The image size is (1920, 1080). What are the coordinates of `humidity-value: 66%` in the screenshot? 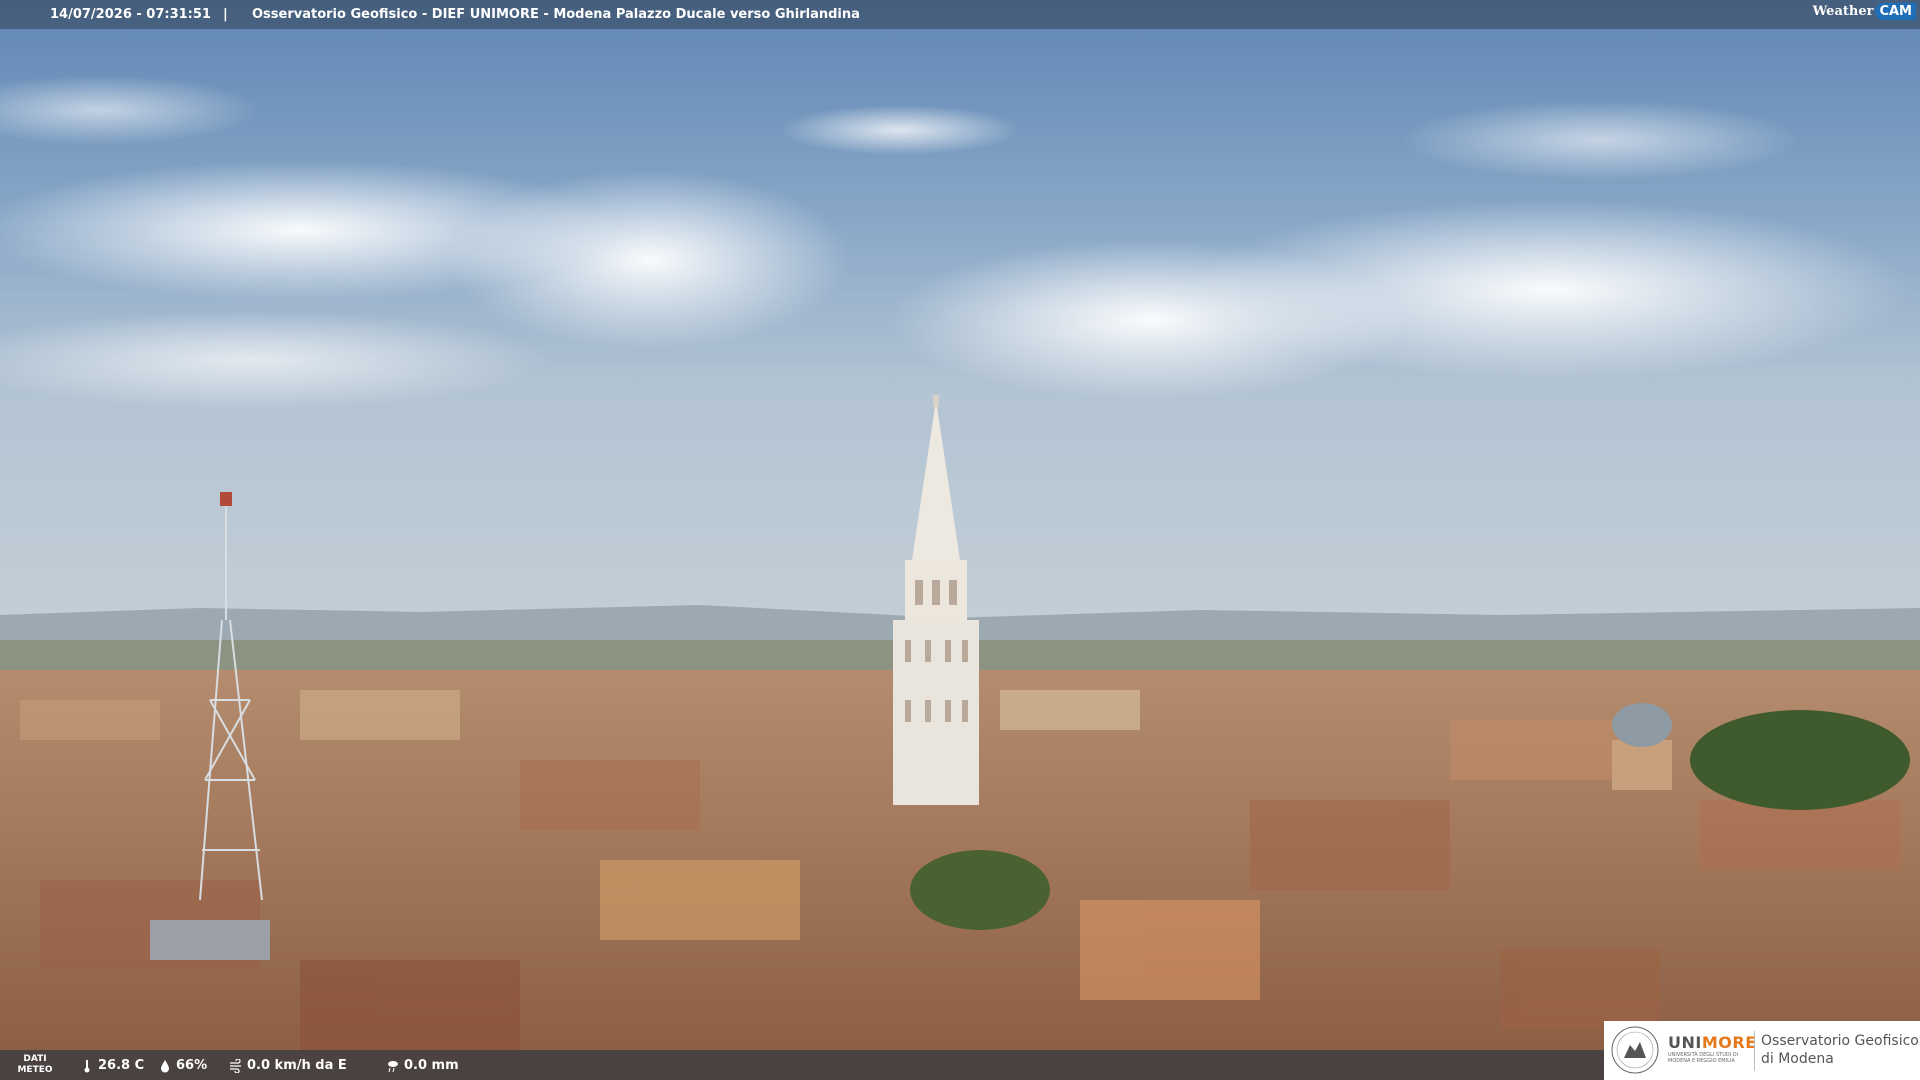 It's located at (192, 1065).